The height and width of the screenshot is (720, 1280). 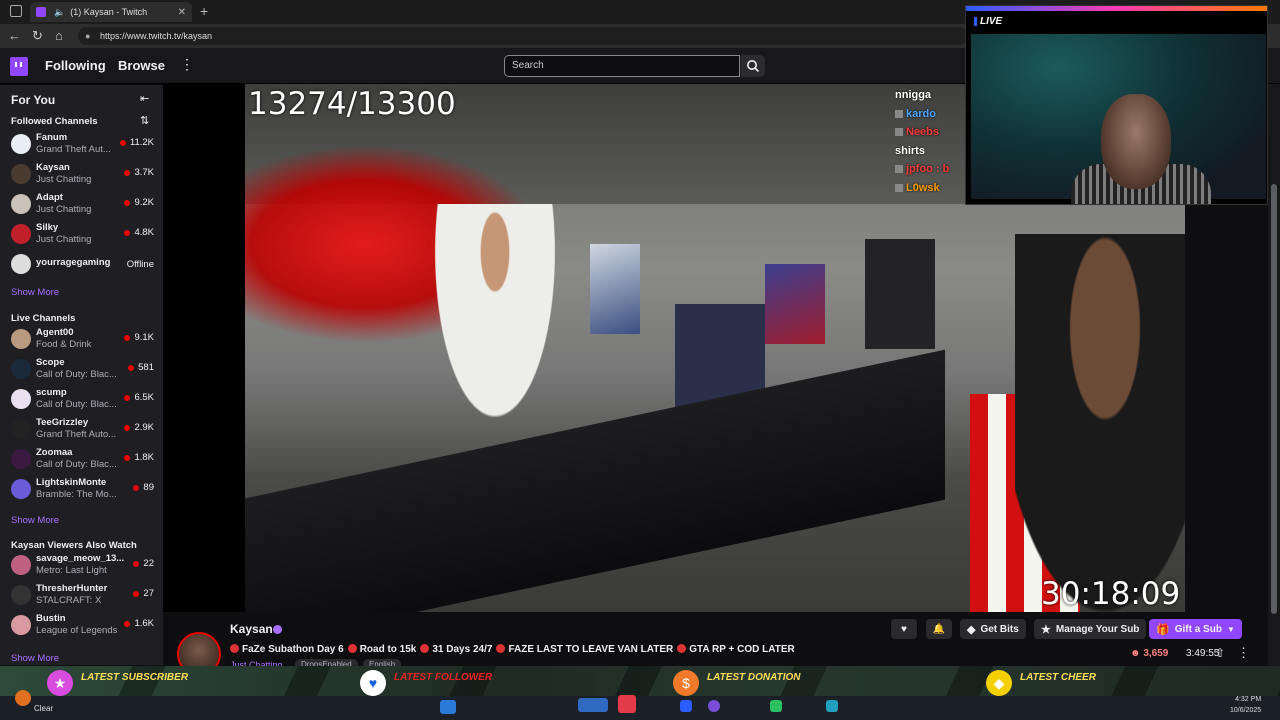 I want to click on chat-overlay-text: shirts, so click(x=910, y=150).